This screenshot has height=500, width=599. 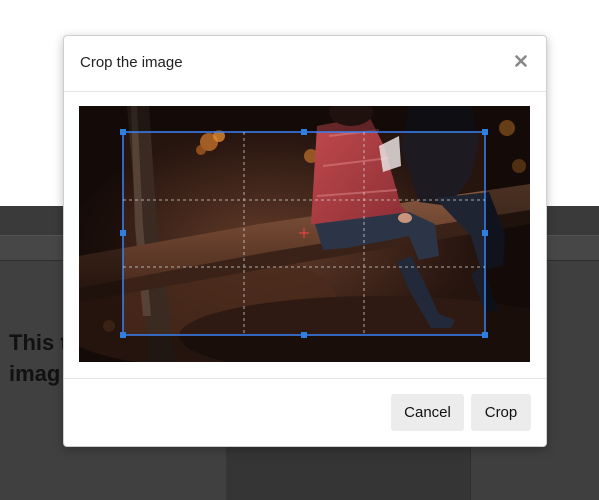 What do you see at coordinates (123, 132) in the screenshot?
I see `crop-handle-top-left` at bounding box center [123, 132].